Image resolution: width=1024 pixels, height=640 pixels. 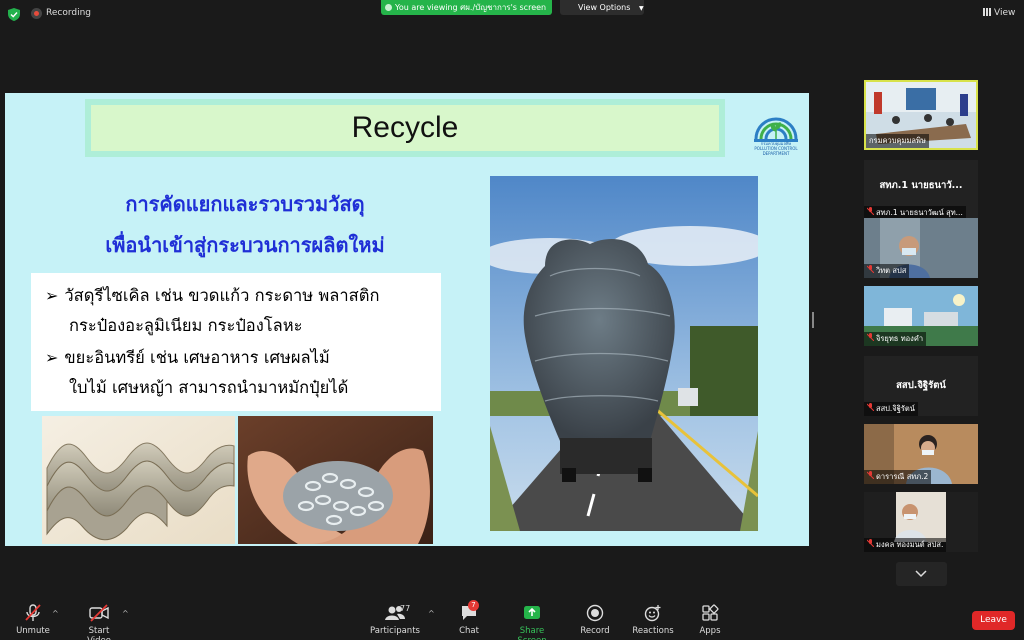 What do you see at coordinates (69, 13) in the screenshot?
I see `recording-label: Recording` at bounding box center [69, 13].